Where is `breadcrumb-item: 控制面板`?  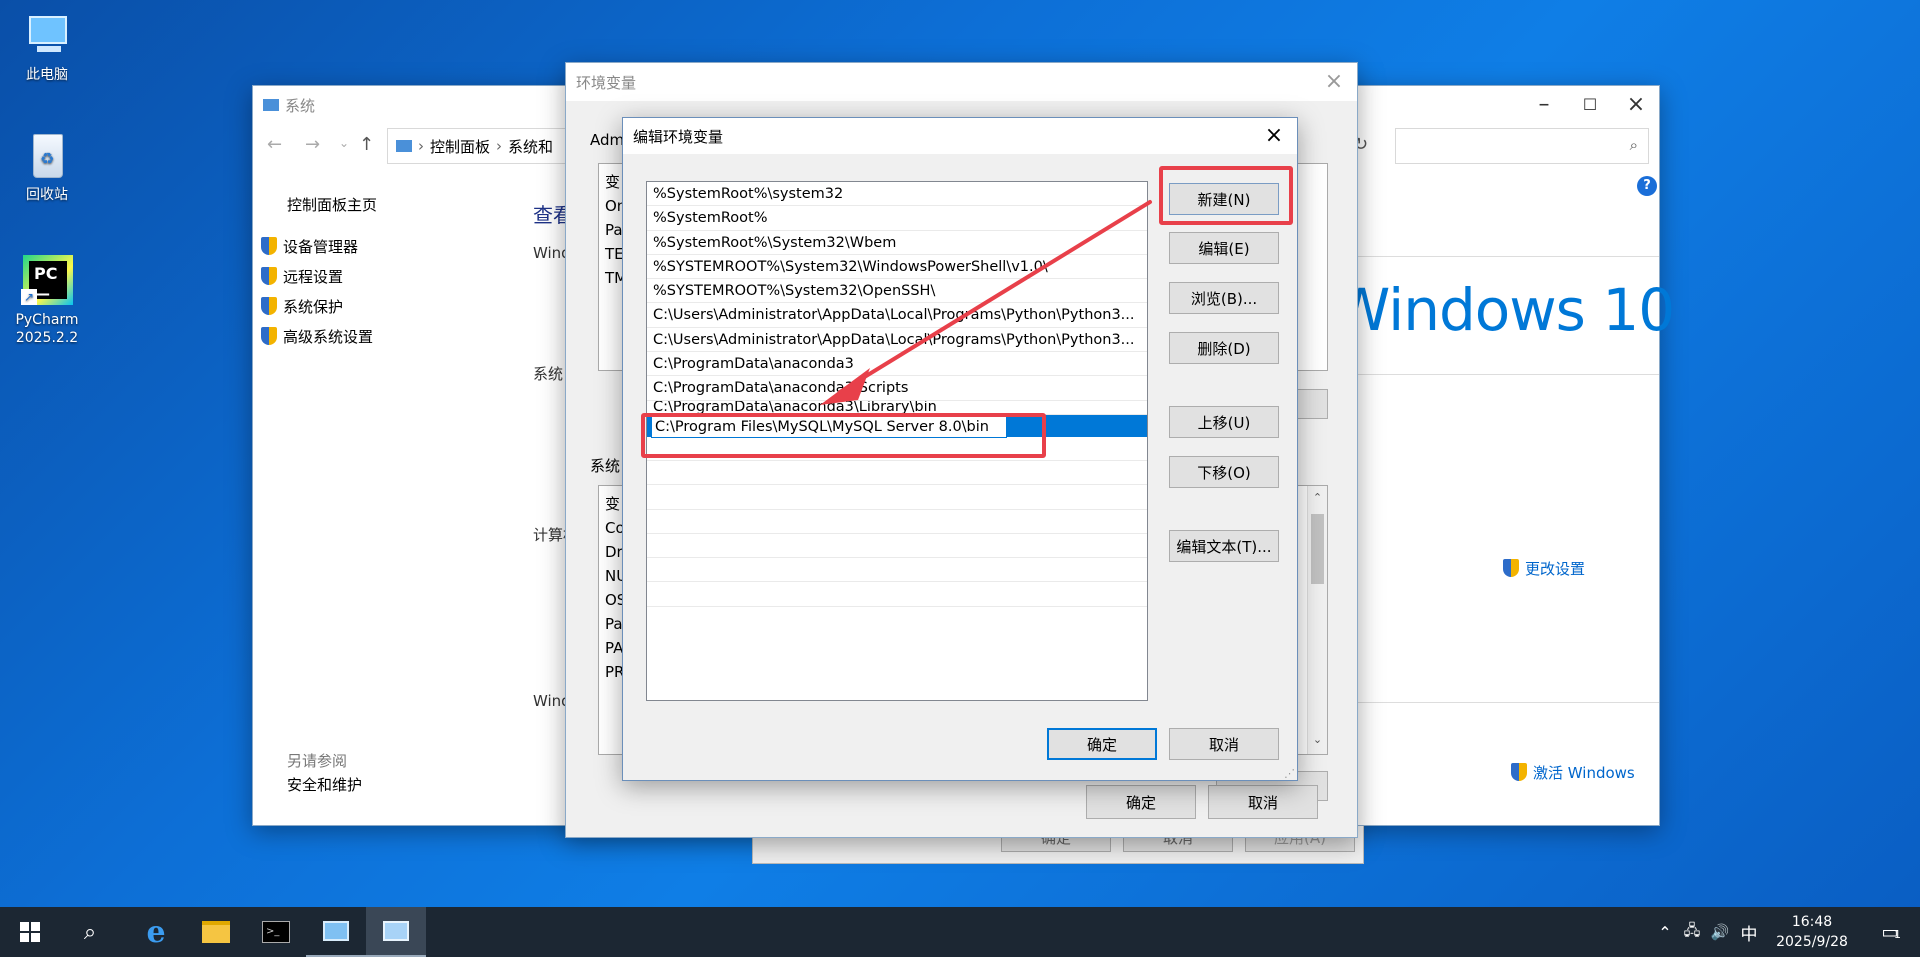 breadcrumb-item: 控制面板 is located at coordinates (460, 146).